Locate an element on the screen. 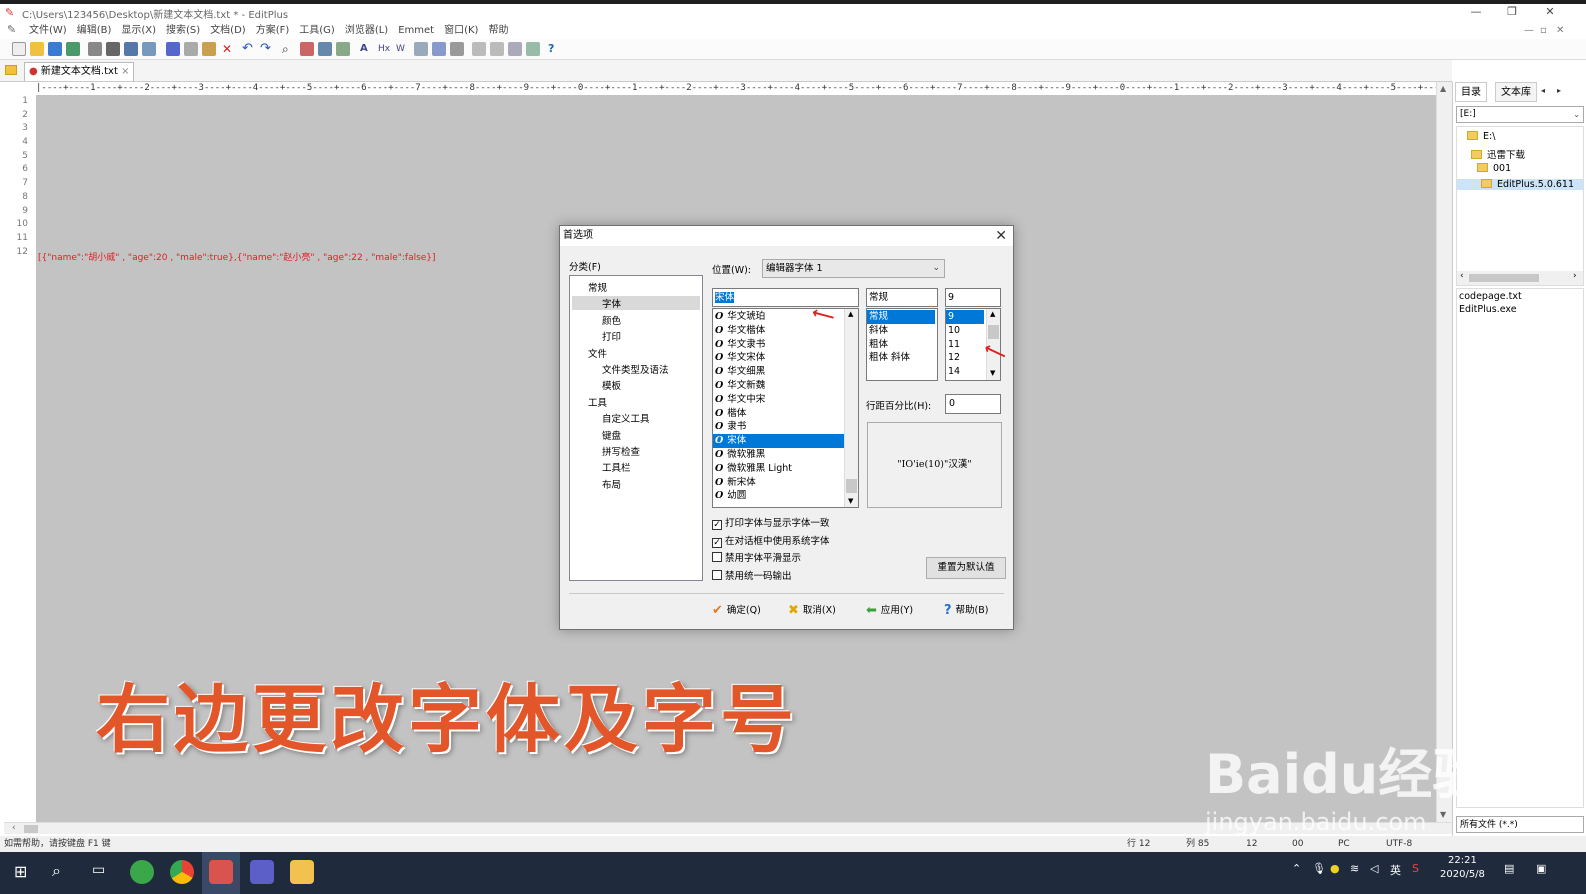 The image size is (1586, 894). tray-app-icon: ● is located at coordinates (1335, 868).